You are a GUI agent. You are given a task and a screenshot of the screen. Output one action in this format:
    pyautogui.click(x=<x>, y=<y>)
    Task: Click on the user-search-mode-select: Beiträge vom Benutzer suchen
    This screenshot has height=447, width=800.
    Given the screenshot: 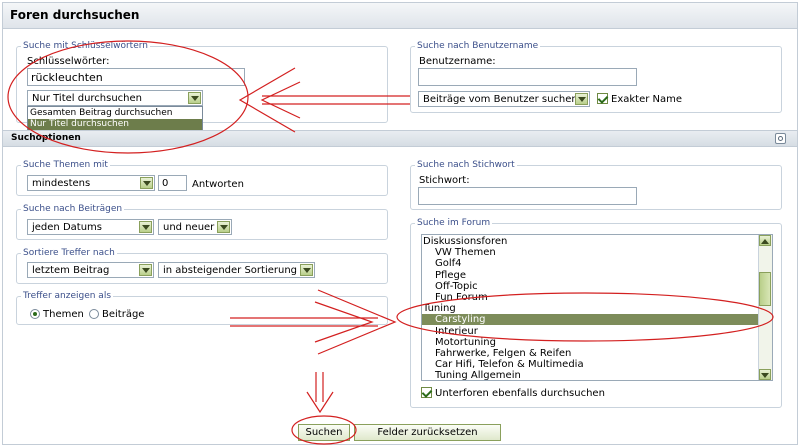 What is the action you would take?
    pyautogui.click(x=504, y=99)
    